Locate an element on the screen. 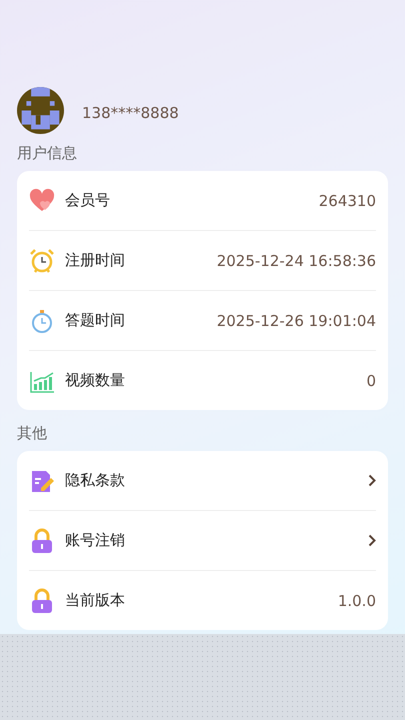 The image size is (405, 720). row-label: 隐私条款 is located at coordinates (95, 480).